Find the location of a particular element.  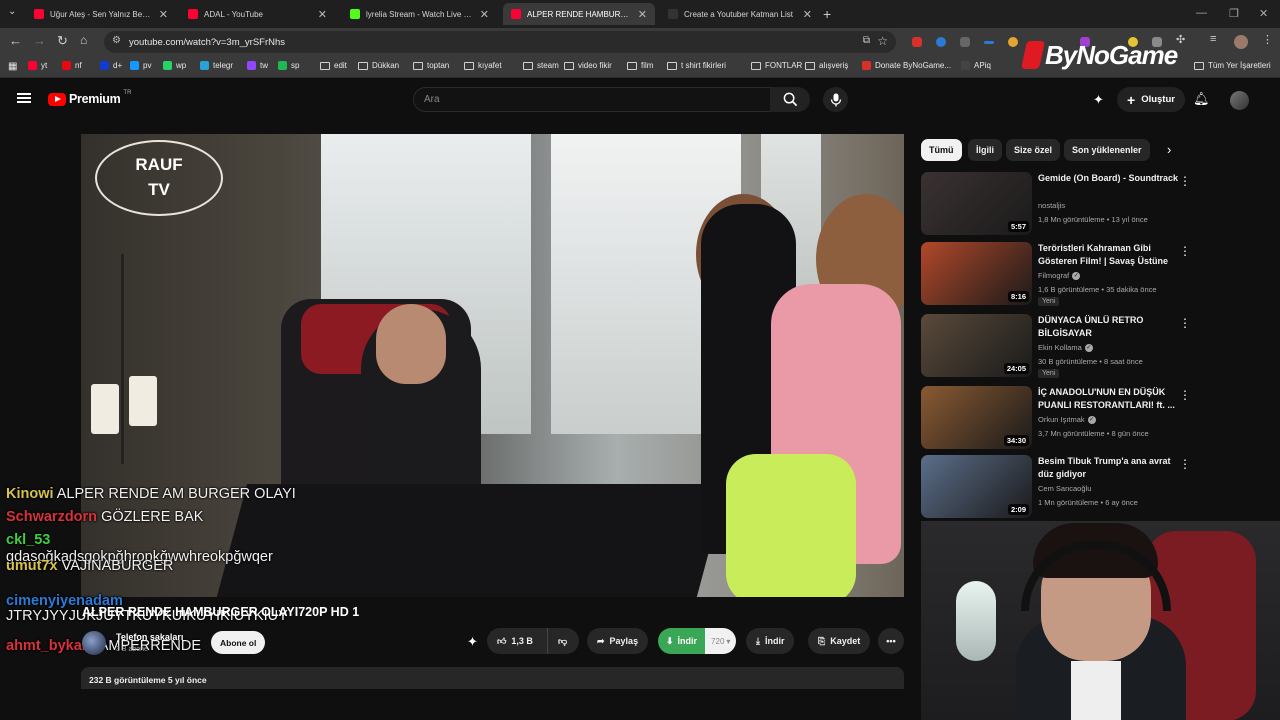

address-bar: ⚙ youtube.com/watch?v=3m_yrSFrNhs ⧉ ☆ is located at coordinates (500, 42).